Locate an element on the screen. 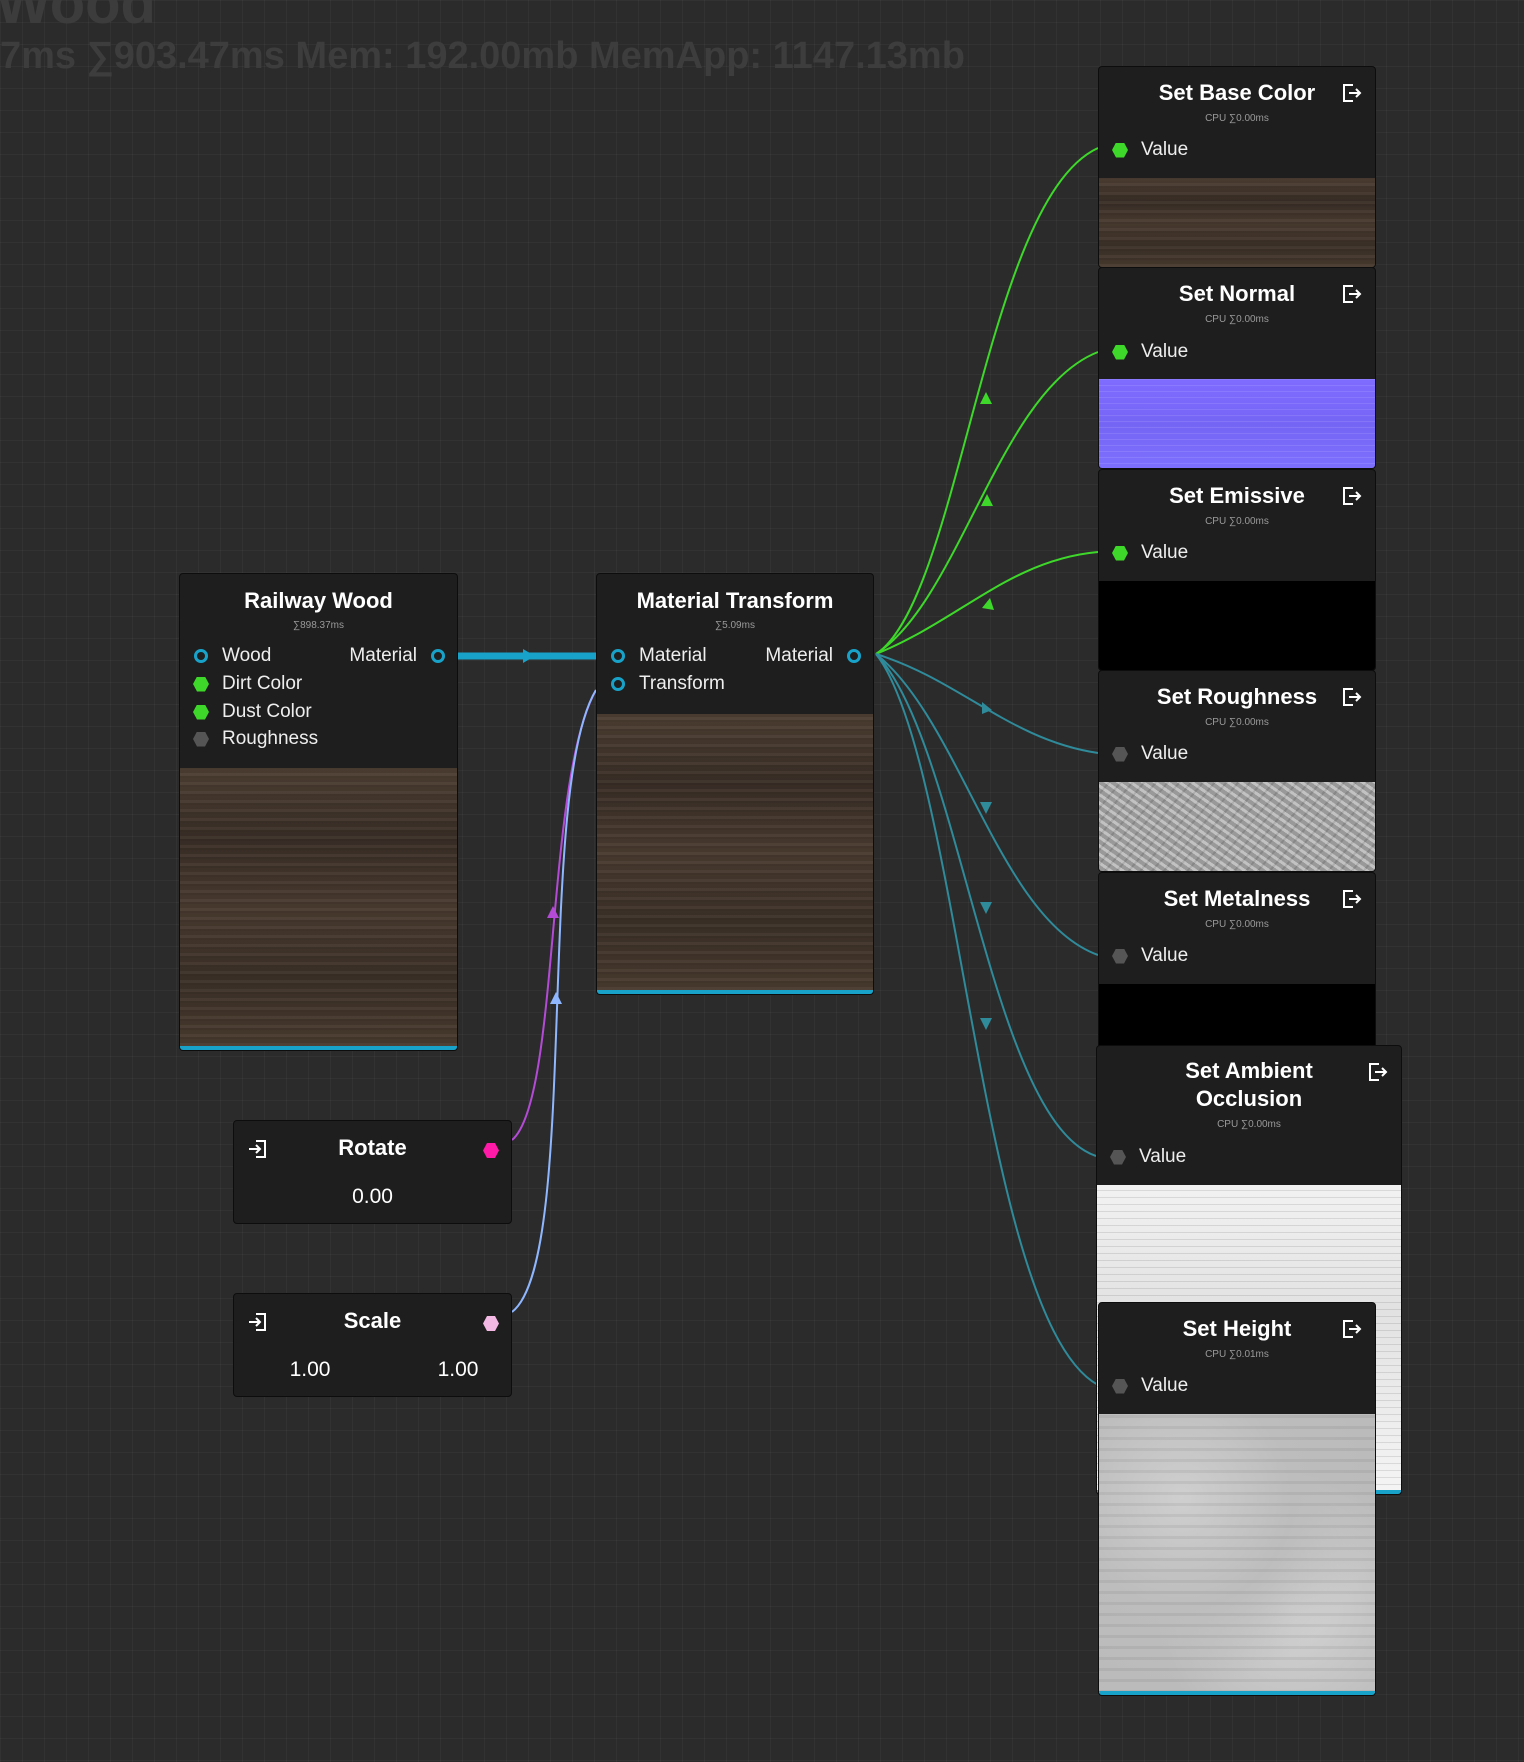 The image size is (1524, 1762). normal-map-preview-image is located at coordinates (1237, 423).